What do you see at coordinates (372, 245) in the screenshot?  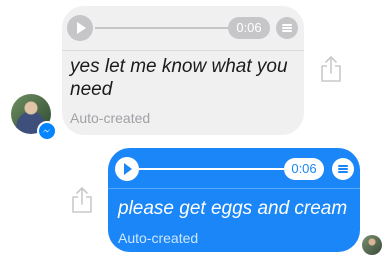 I see `avatar` at bounding box center [372, 245].